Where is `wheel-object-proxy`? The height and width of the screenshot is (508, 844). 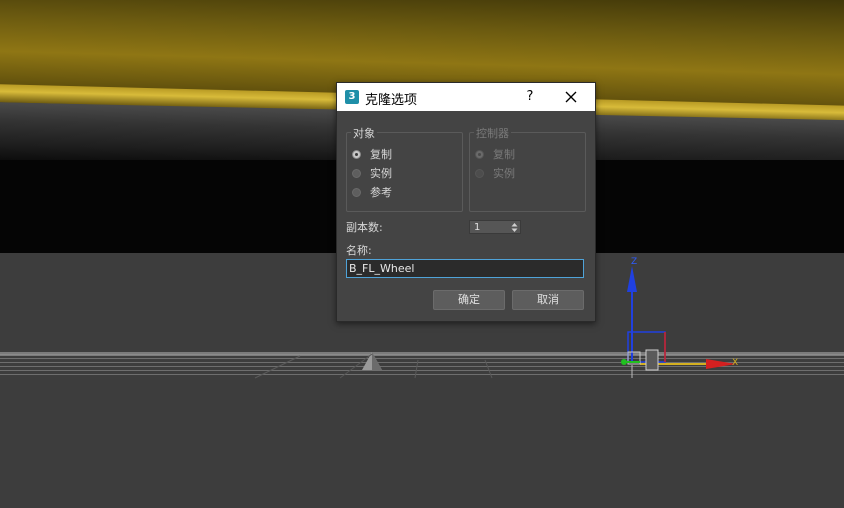
wheel-object-proxy is located at coordinates (652, 360).